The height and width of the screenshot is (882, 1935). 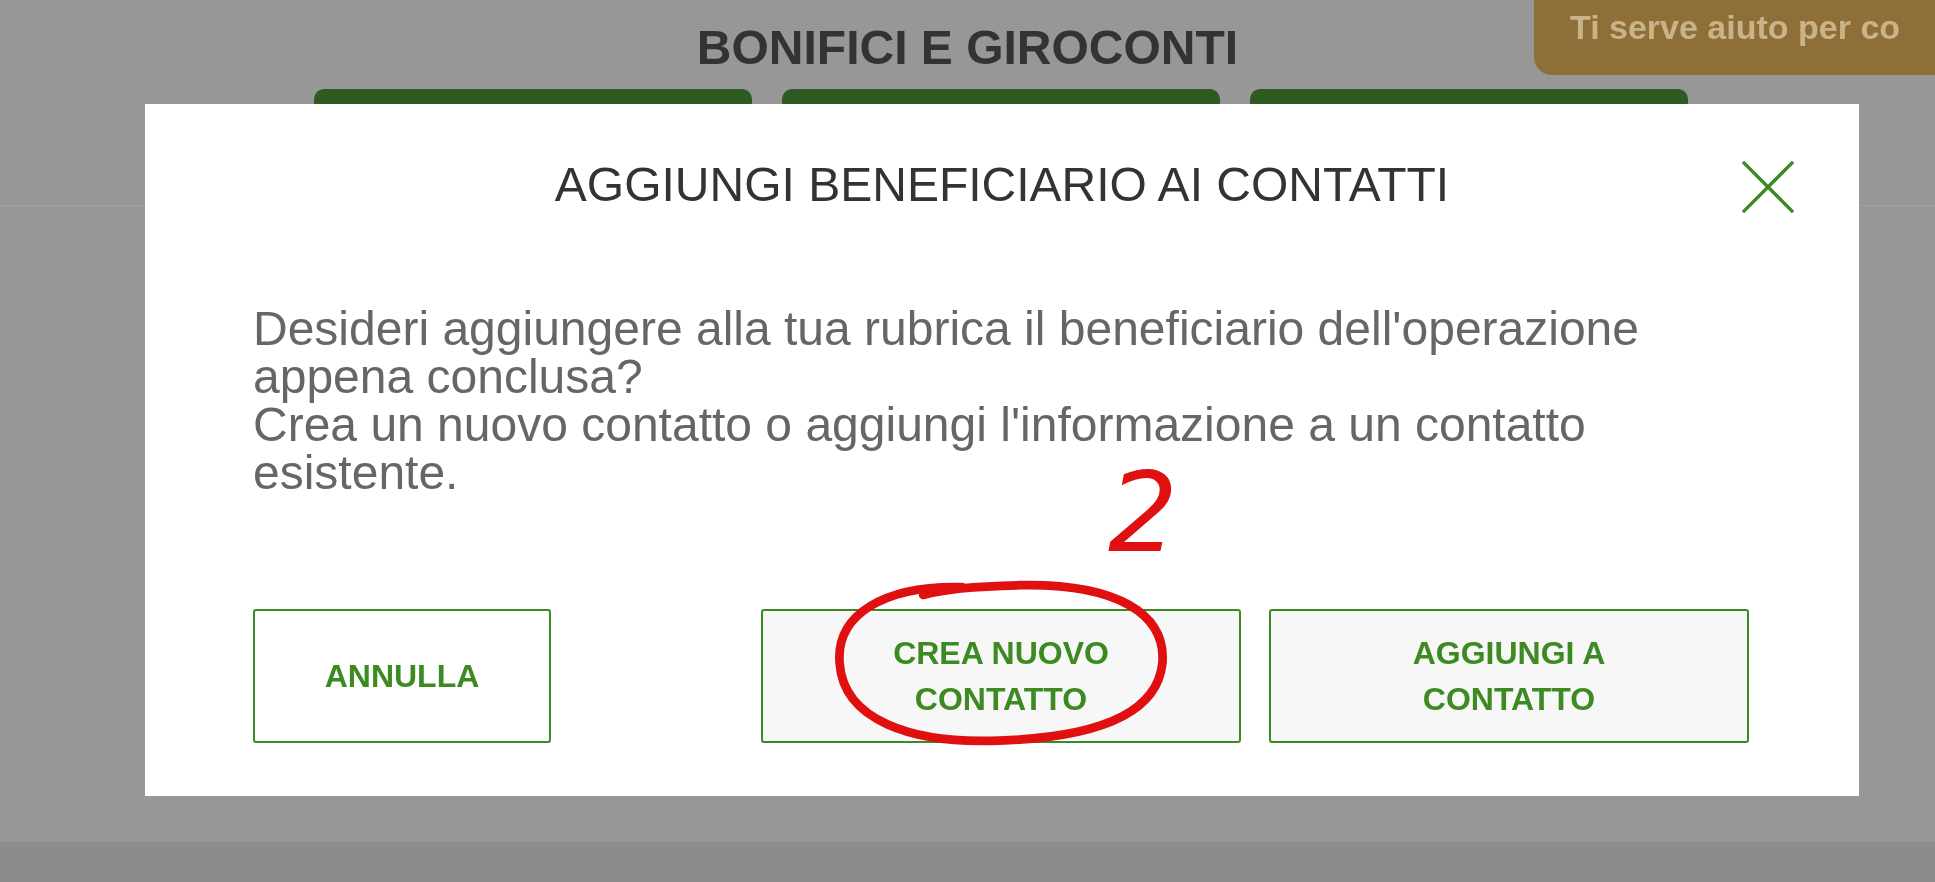 What do you see at coordinates (1001, 676) in the screenshot?
I see `dialog-button: CREA NUOVO CONTATTO` at bounding box center [1001, 676].